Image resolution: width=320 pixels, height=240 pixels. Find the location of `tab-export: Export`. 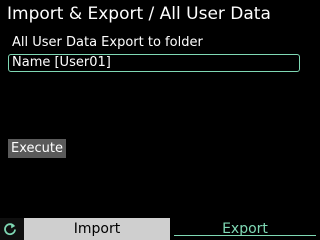

tab-export: Export is located at coordinates (245, 229).